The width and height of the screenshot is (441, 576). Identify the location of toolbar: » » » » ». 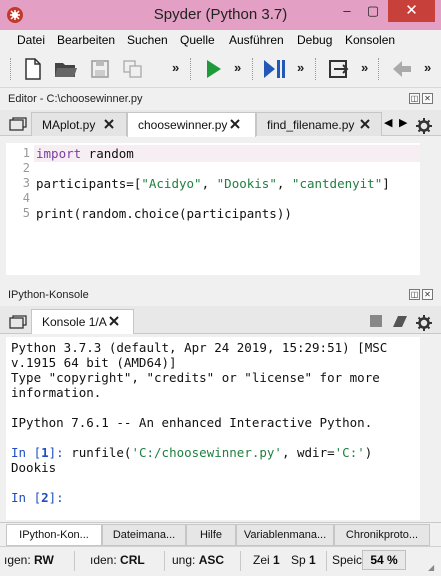
(220, 69).